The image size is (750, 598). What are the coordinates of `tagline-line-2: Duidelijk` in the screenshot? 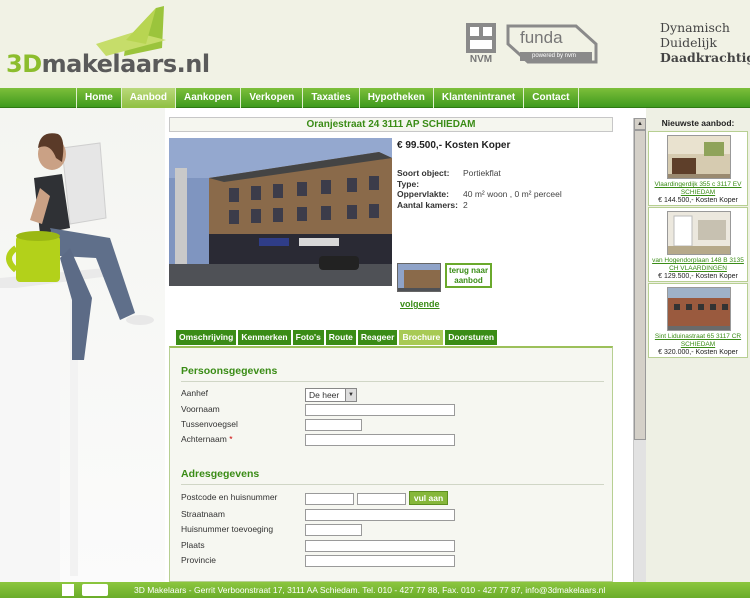 It's located at (688, 42).